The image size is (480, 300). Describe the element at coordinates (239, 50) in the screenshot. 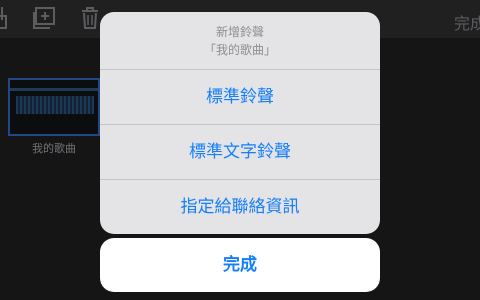

I see `action-sheet-message: 「我的歌曲」` at that location.